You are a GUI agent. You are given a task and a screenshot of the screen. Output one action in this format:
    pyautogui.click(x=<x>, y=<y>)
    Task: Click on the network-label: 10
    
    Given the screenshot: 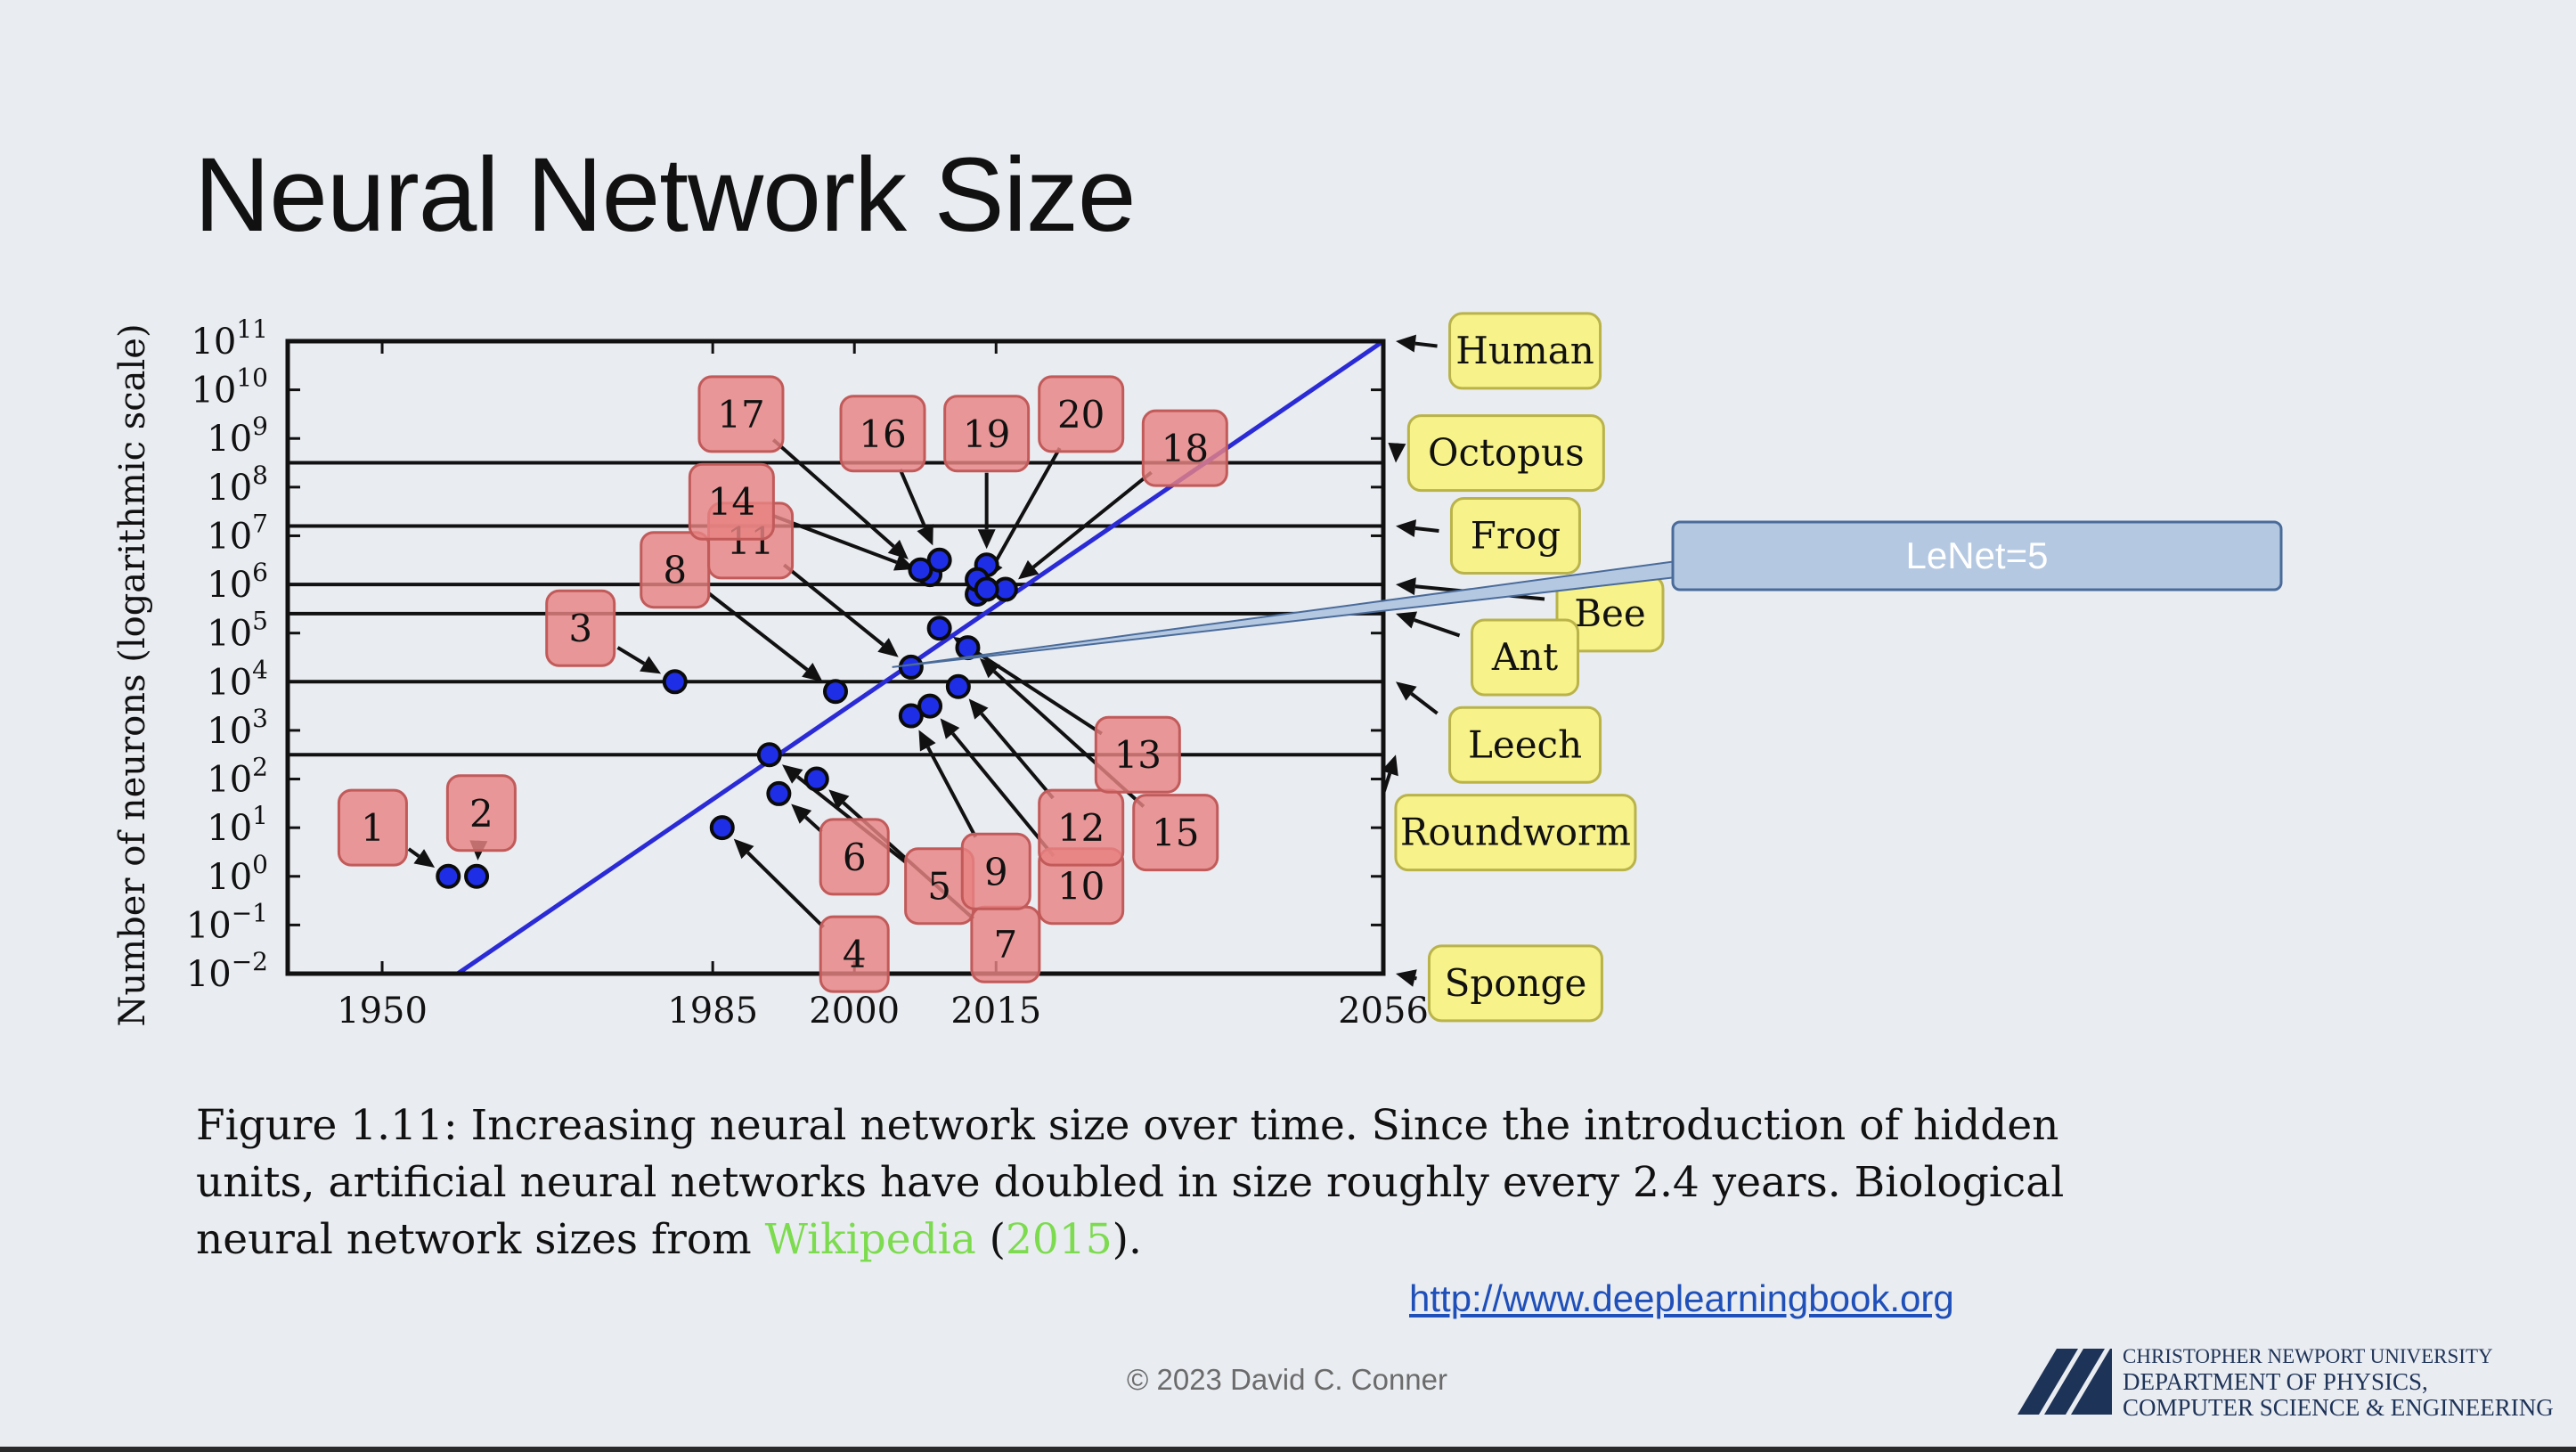 What is the action you would take?
    pyautogui.click(x=1081, y=887)
    